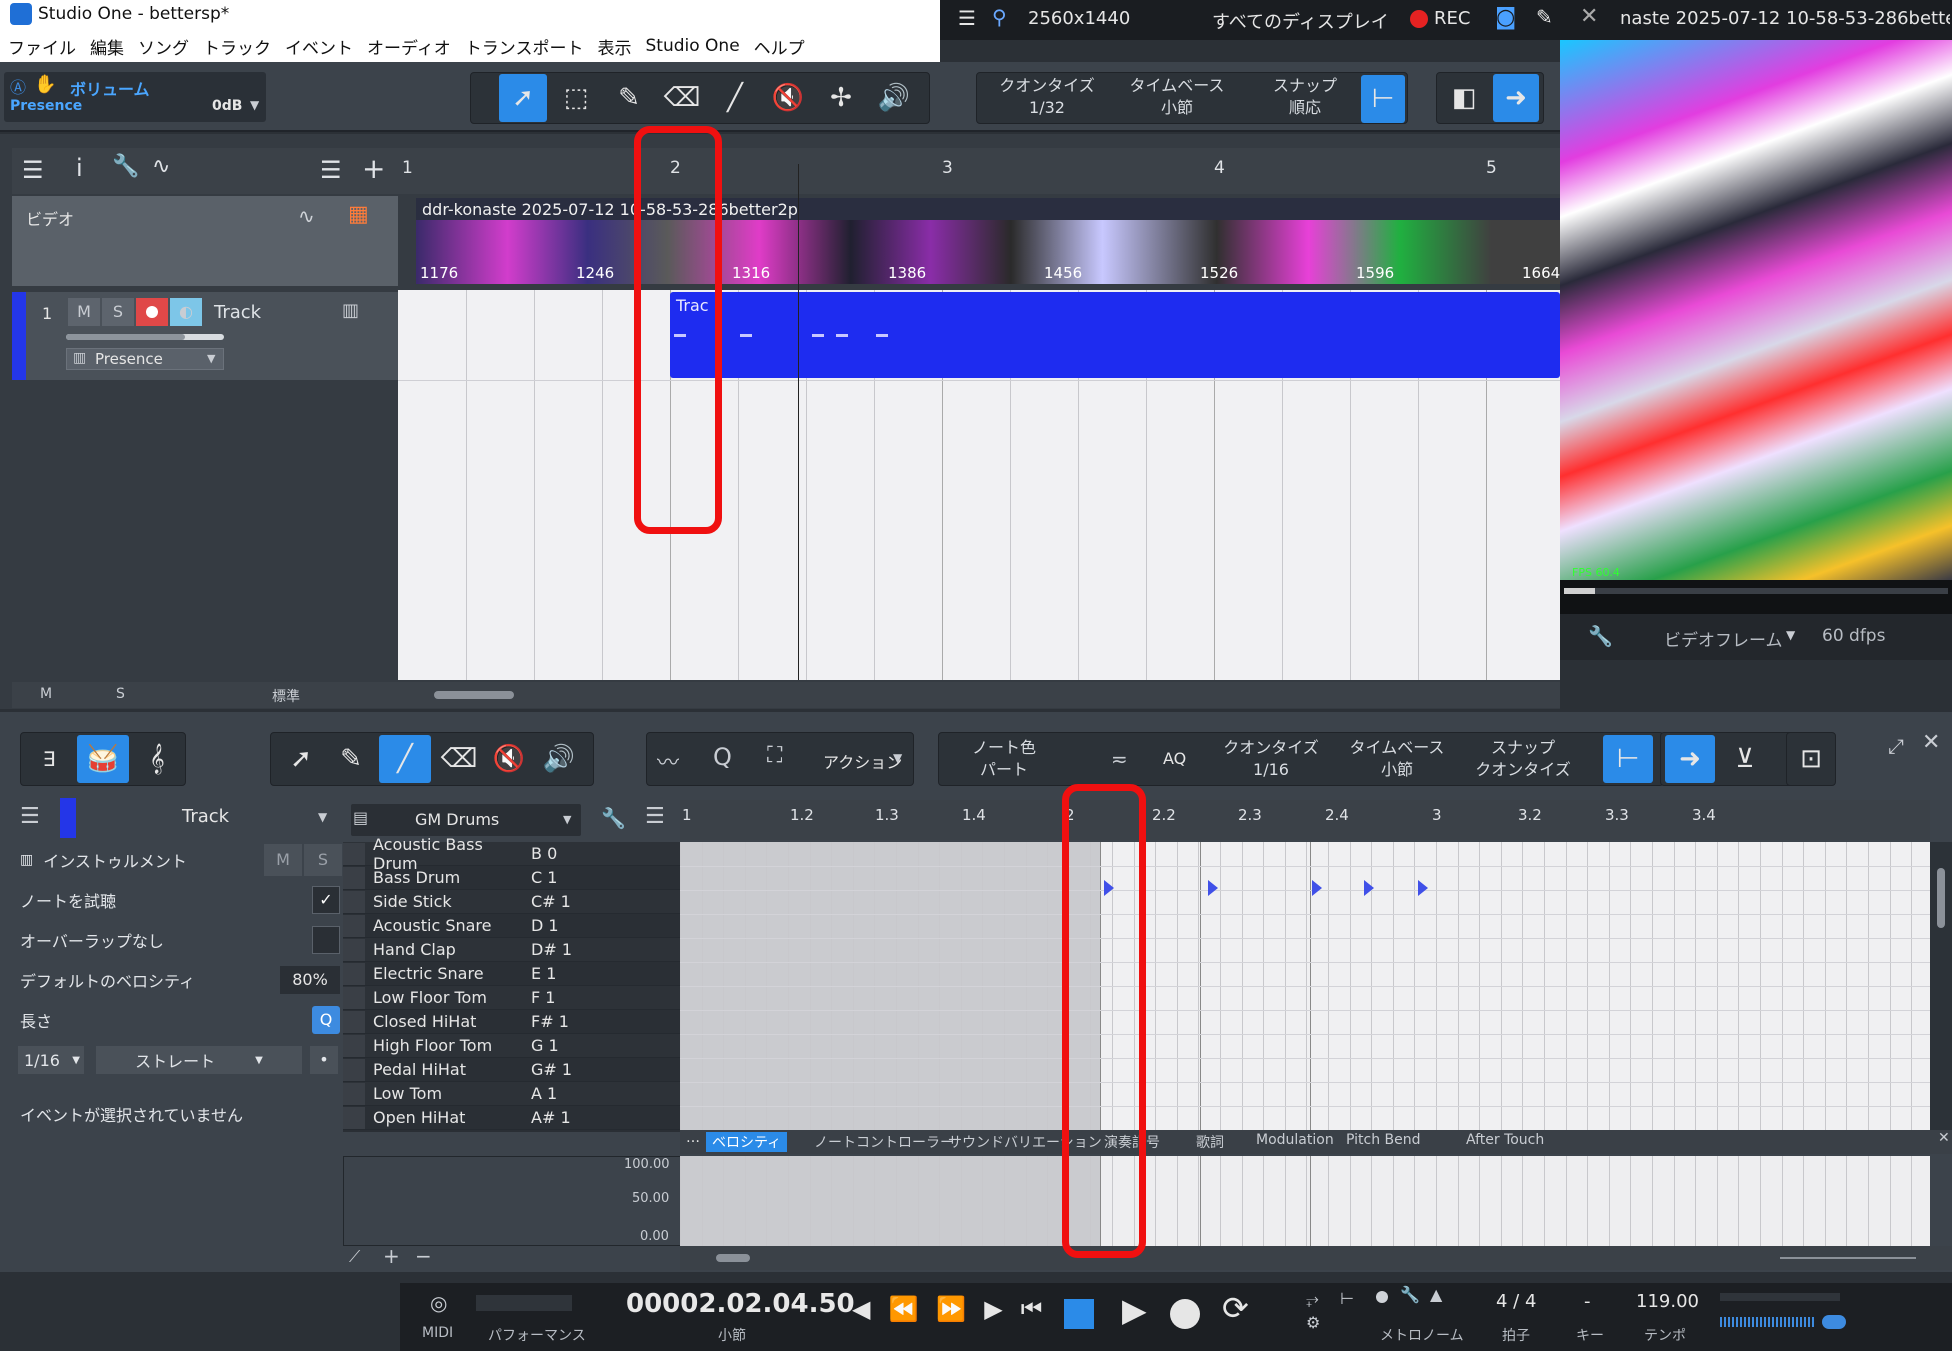 The image size is (1952, 1351). What do you see at coordinates (1811, 759) in the screenshot?
I see `zoom-fit-icon: ⊡` at bounding box center [1811, 759].